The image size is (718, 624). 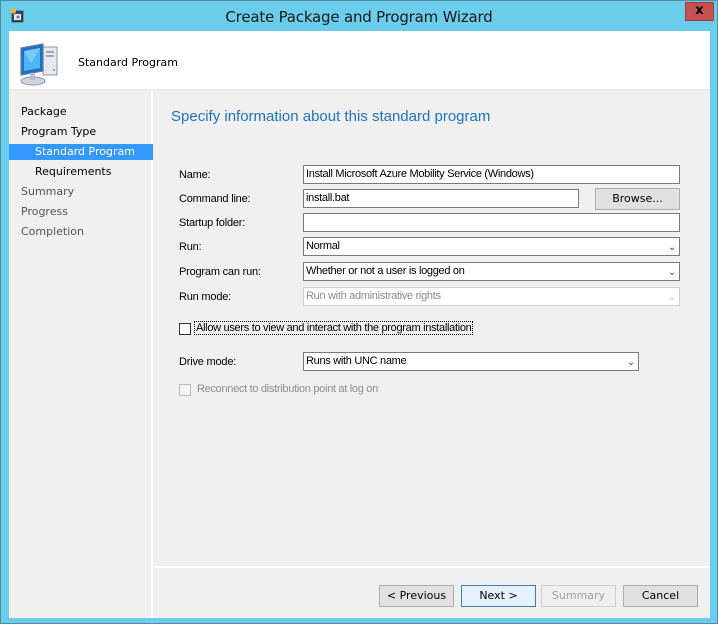 I want to click on title-bar: Create Package and Program Wizard x, so click(x=359, y=16).